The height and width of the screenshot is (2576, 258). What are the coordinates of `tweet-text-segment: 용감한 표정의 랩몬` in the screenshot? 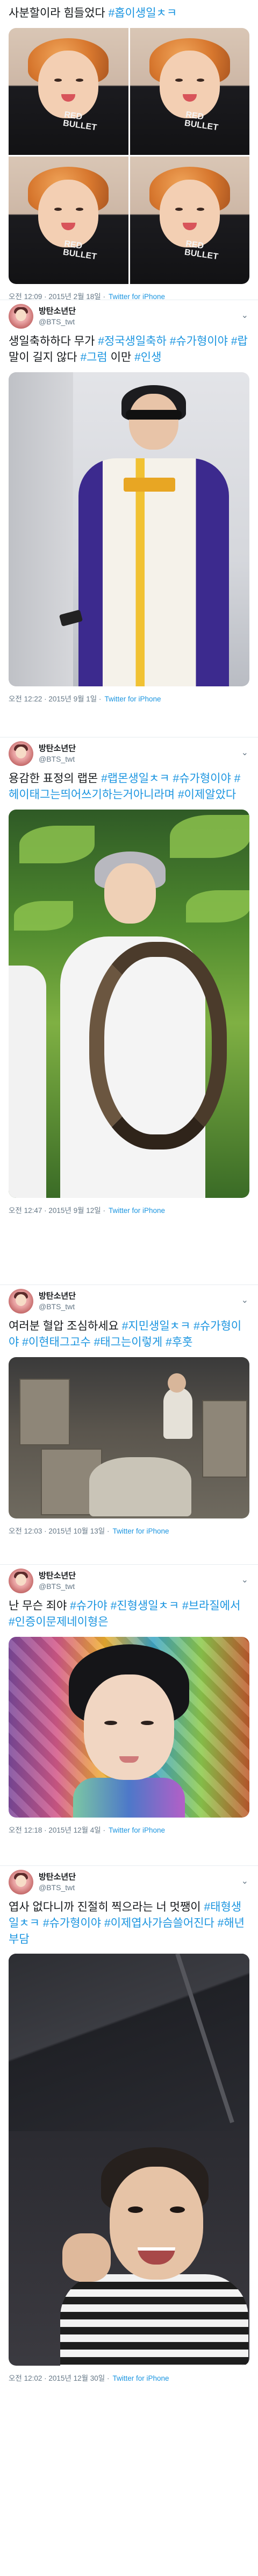 It's located at (55, 778).